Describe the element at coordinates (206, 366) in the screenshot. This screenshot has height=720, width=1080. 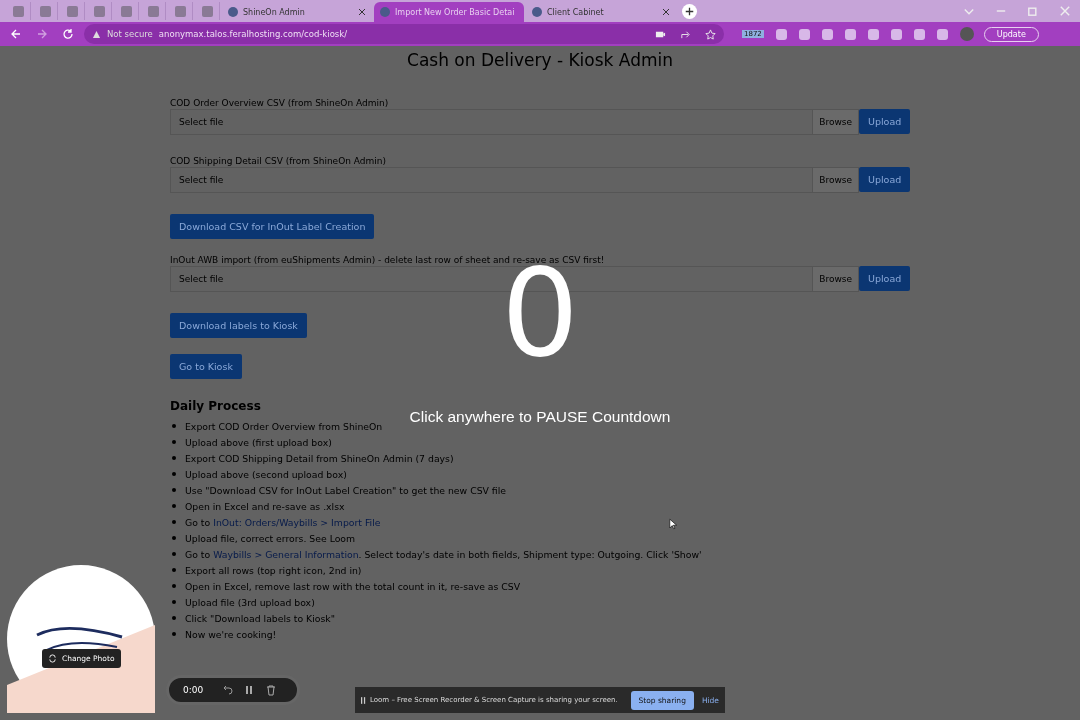
I see `action-button: Go to Kiosk` at that location.